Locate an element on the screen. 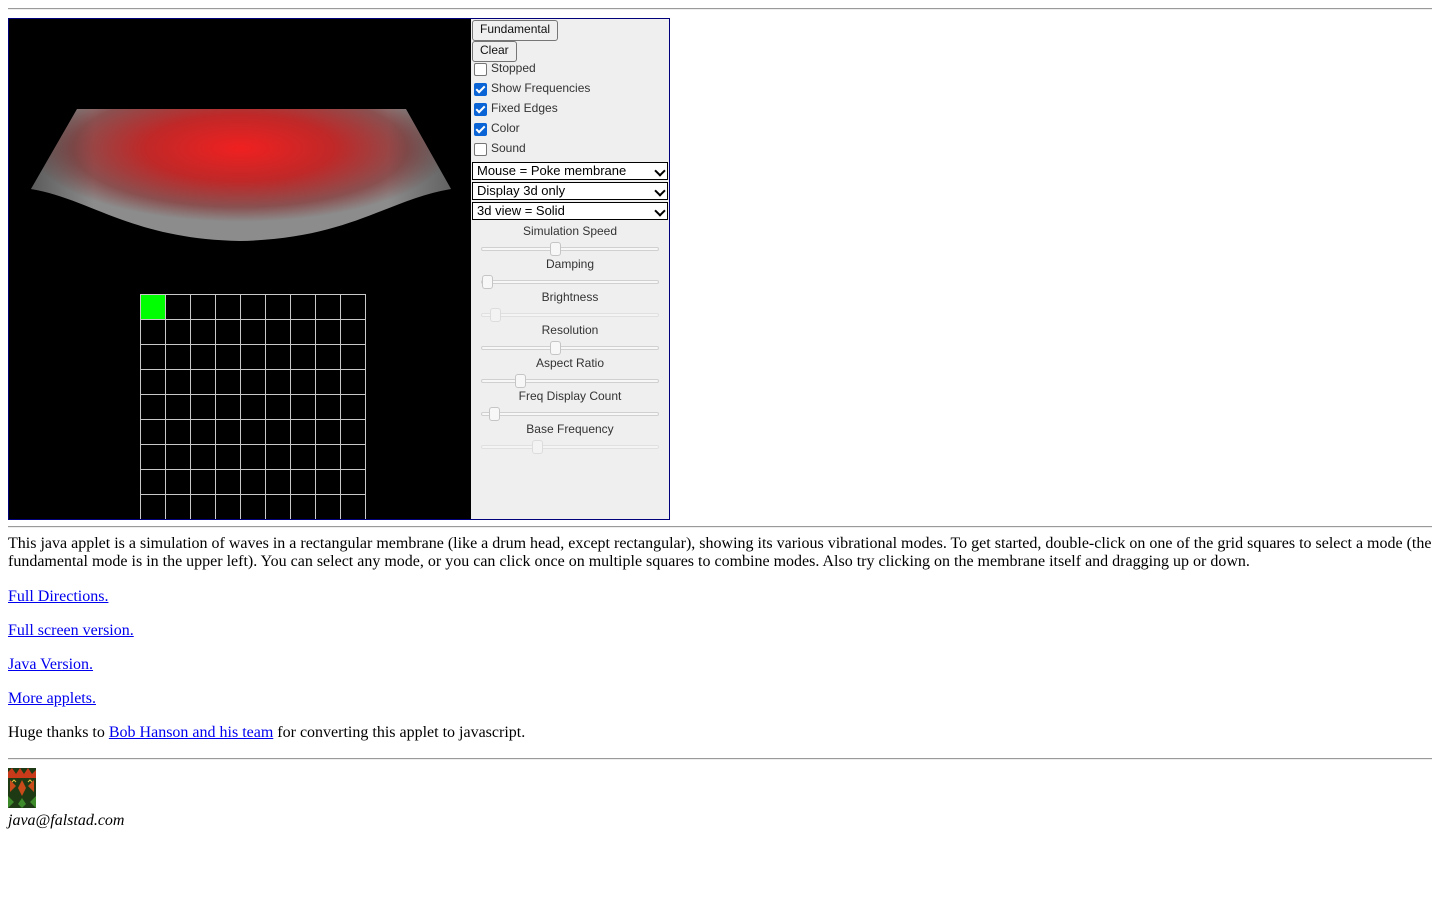 The width and height of the screenshot is (1440, 900). damping-slider is located at coordinates (570, 282).